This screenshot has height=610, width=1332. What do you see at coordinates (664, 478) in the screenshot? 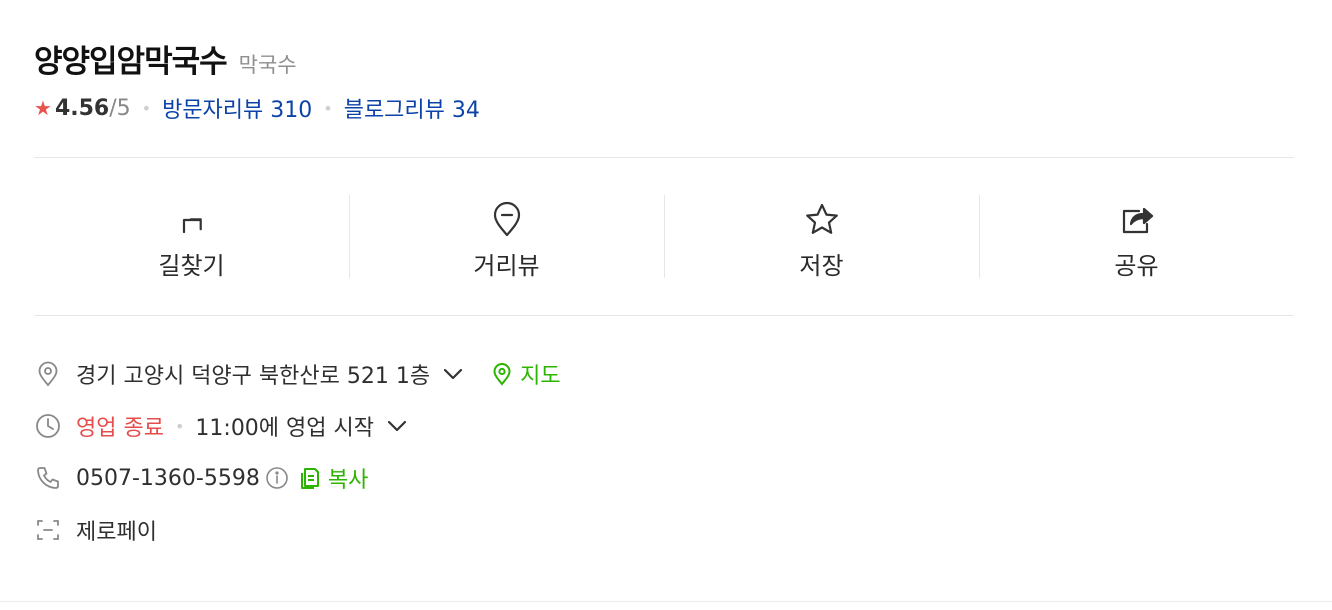
I see `phone-row: 0507-1360-5598 복사` at bounding box center [664, 478].